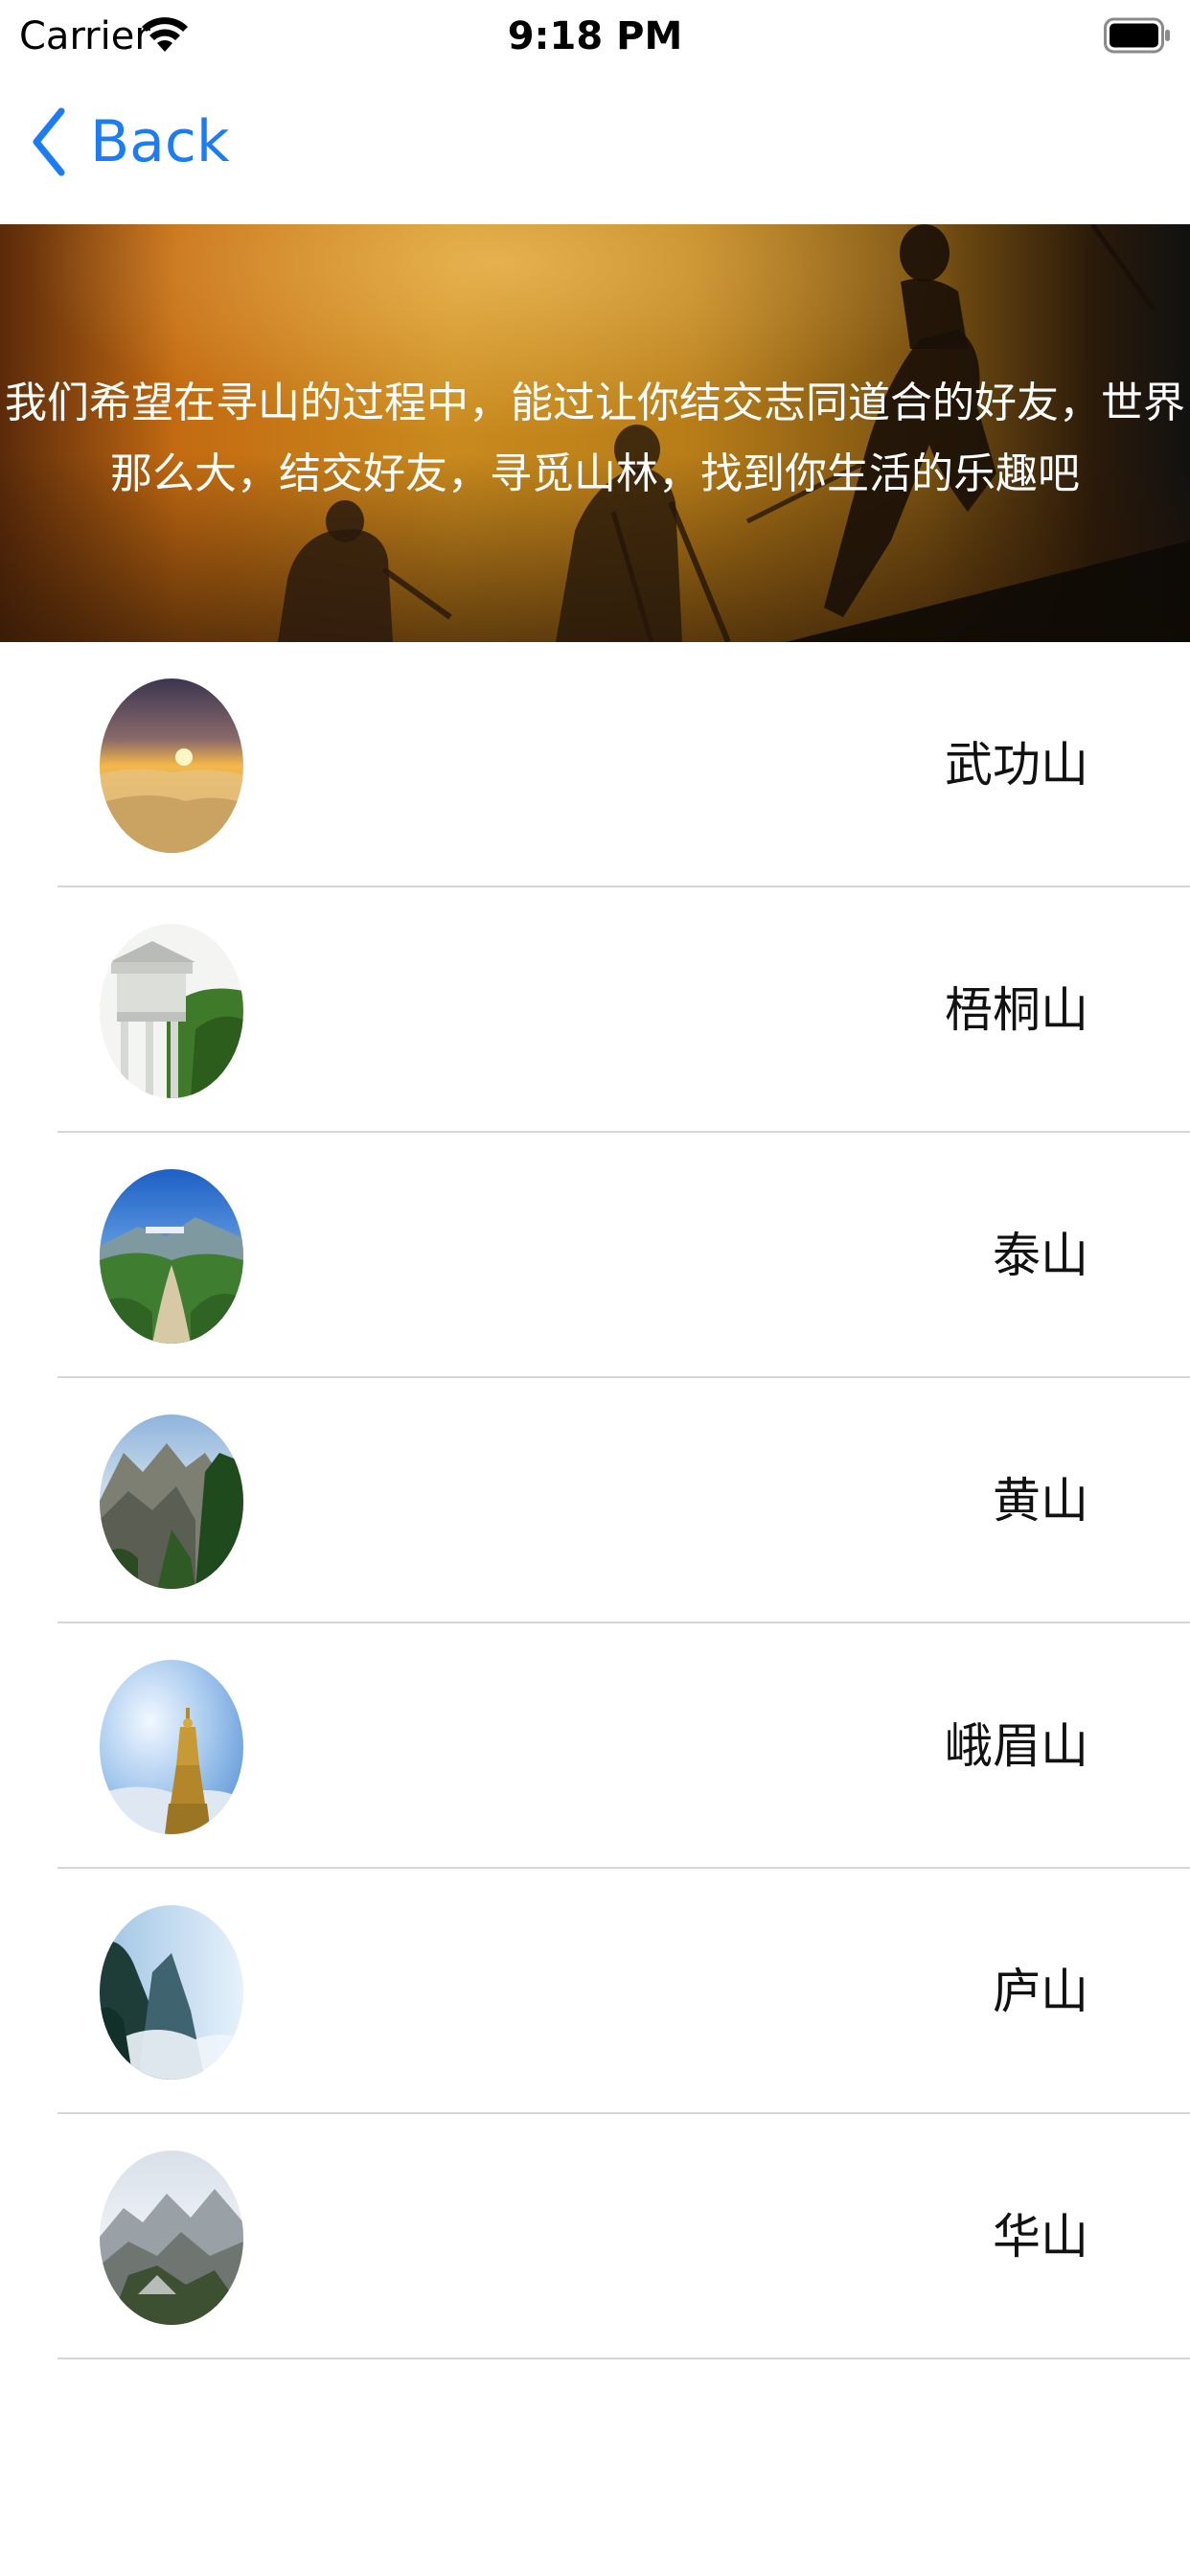  Describe the element at coordinates (595, 150) in the screenshot. I see `navigation-bar: Back` at that location.